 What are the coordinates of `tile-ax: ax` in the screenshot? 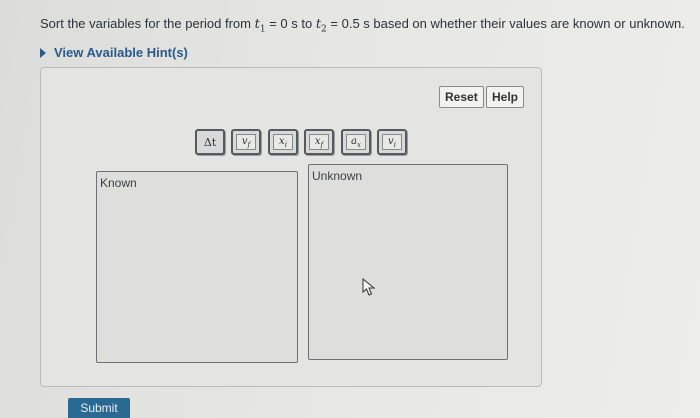 It's located at (356, 142).